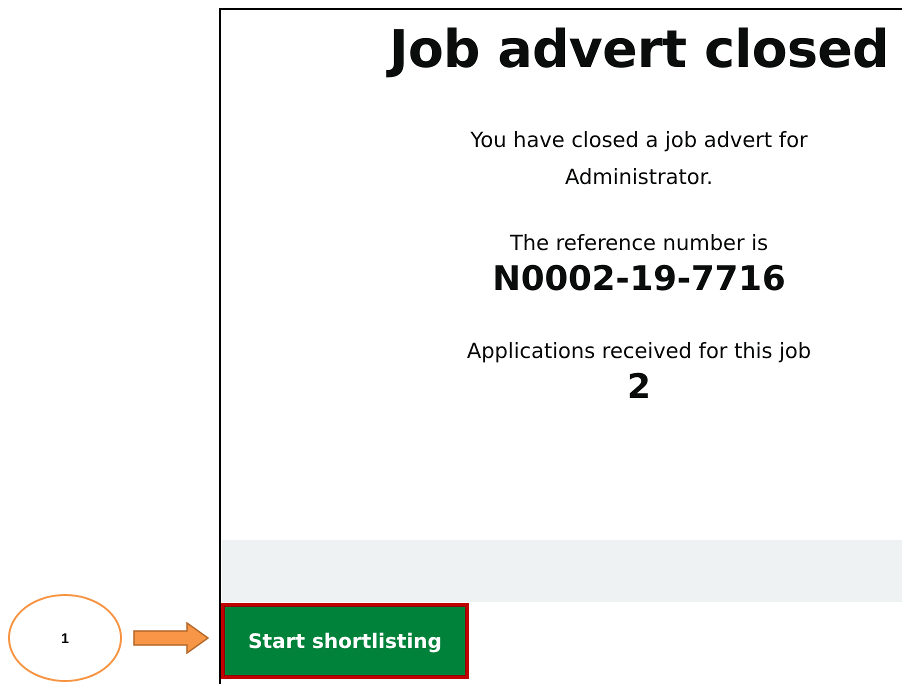 The height and width of the screenshot is (684, 902). What do you see at coordinates (345, 641) in the screenshot?
I see `start-shortlisting-button: Start shortlisting` at bounding box center [345, 641].